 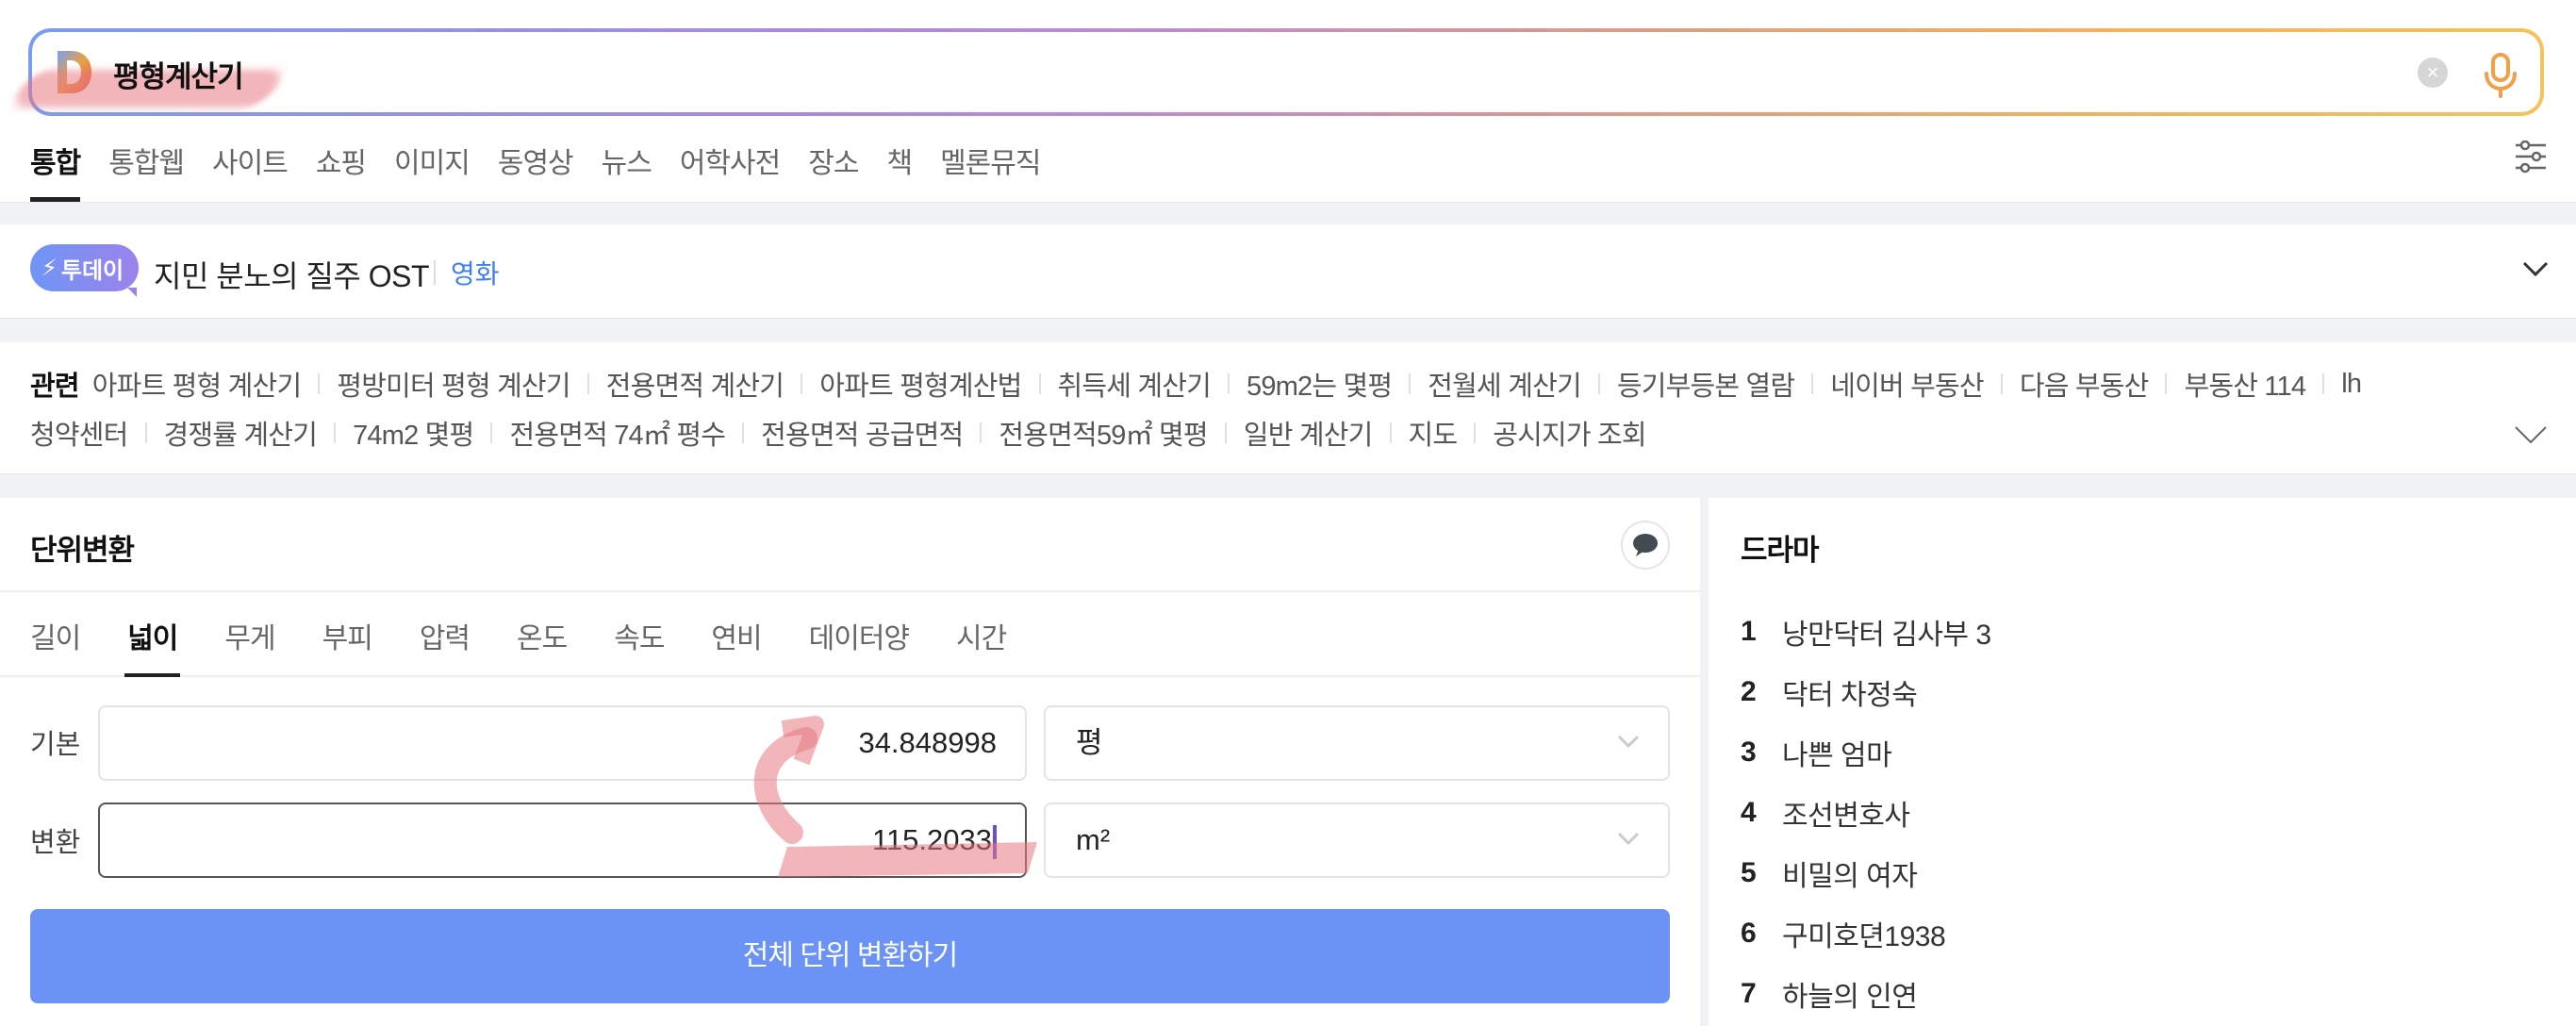 I want to click on search-box: 평형계산기 ×, so click(x=1275, y=72).